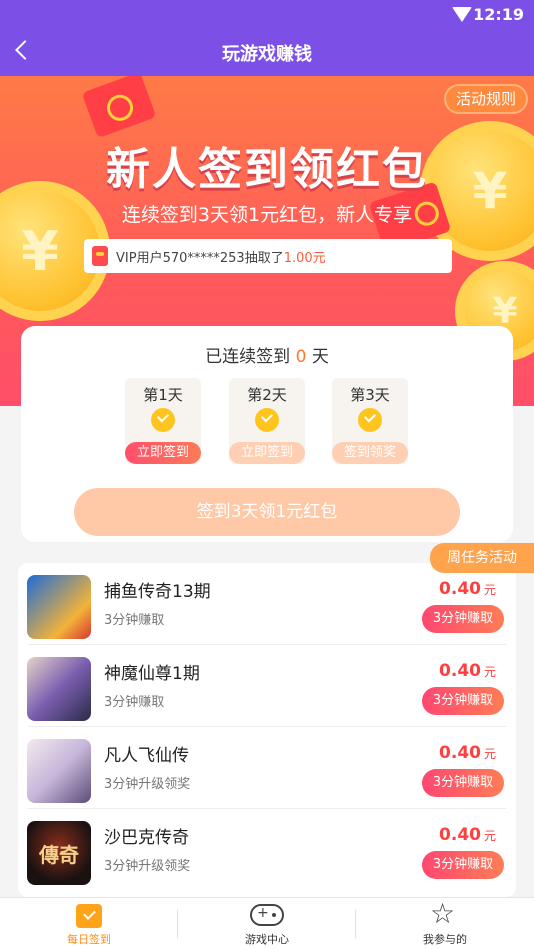  I want to click on day-card-1: 第1天 立即签到, so click(163, 421).